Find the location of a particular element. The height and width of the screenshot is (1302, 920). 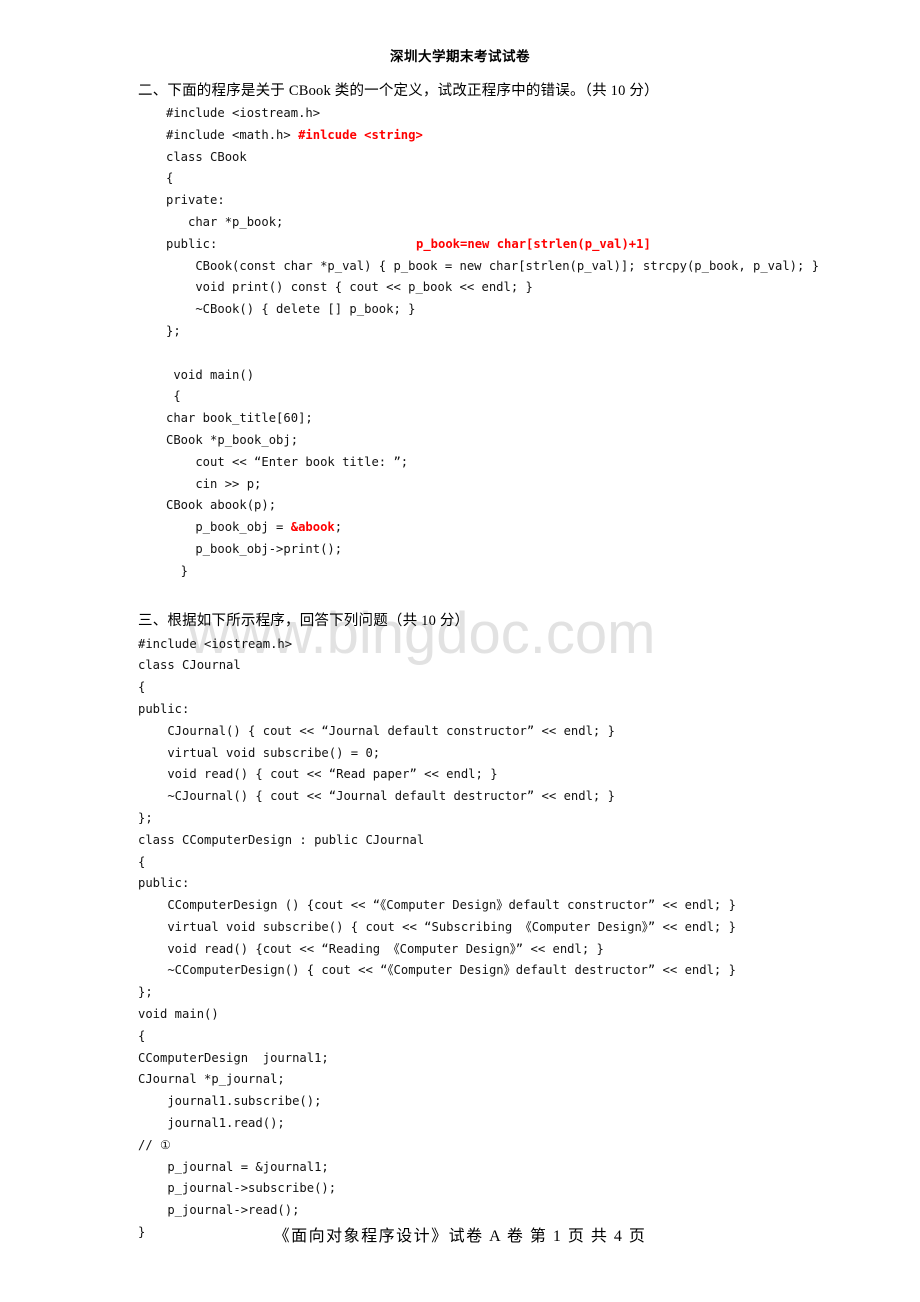

code-line: // ① is located at coordinates (529, 1146).